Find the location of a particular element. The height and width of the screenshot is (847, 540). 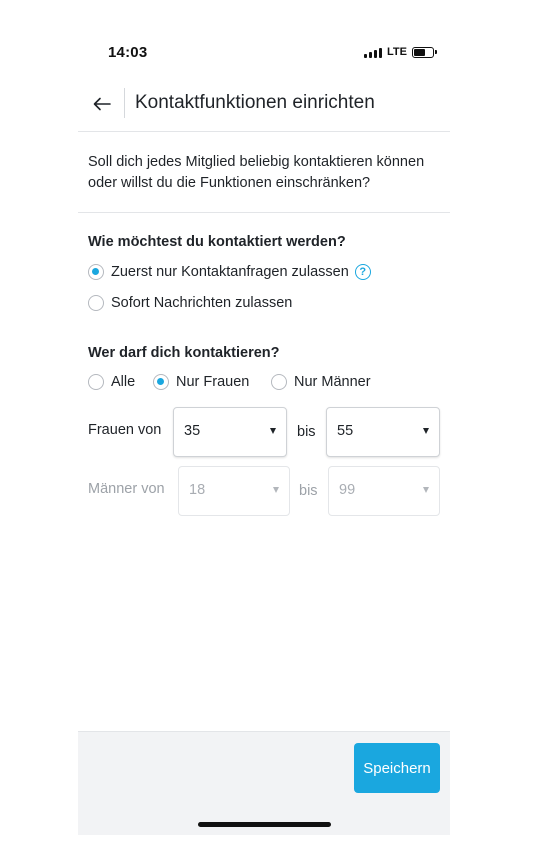

page-header: Kontaktfunktionen einrichten is located at coordinates (264, 106).